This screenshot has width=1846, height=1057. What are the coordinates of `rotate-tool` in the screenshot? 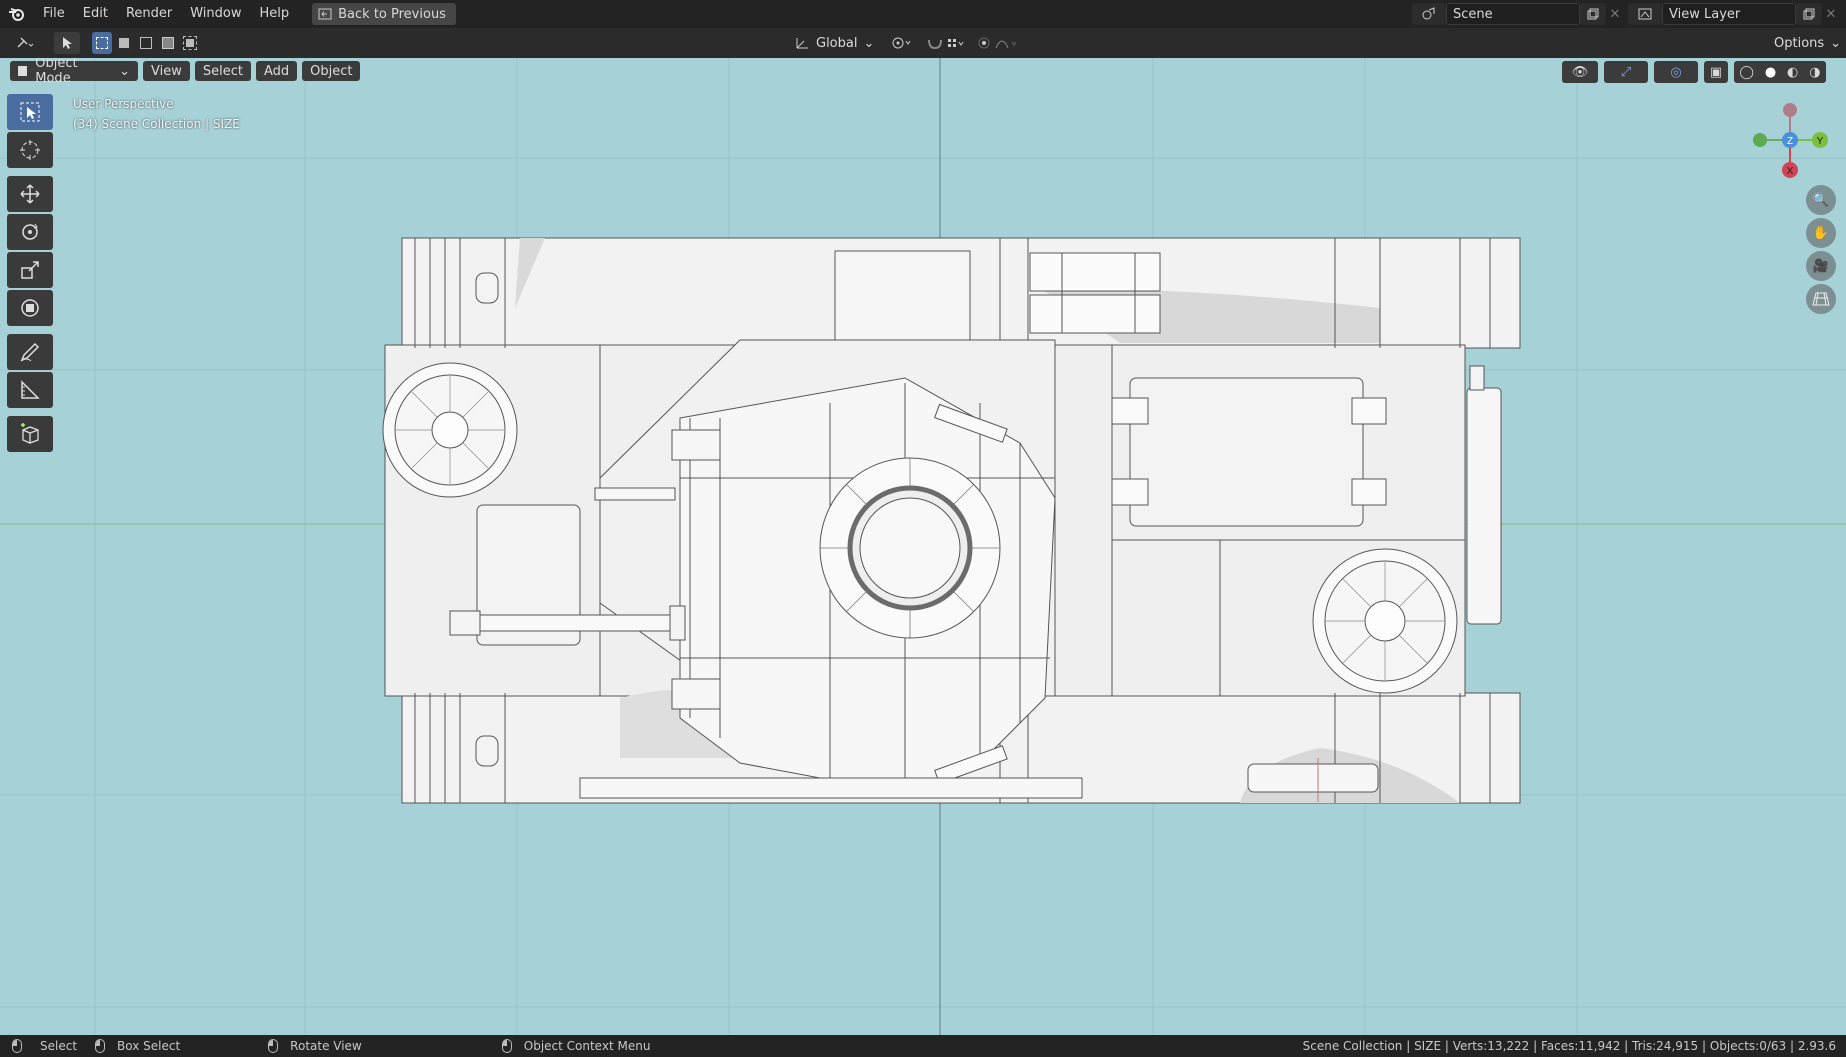 It's located at (30, 232).